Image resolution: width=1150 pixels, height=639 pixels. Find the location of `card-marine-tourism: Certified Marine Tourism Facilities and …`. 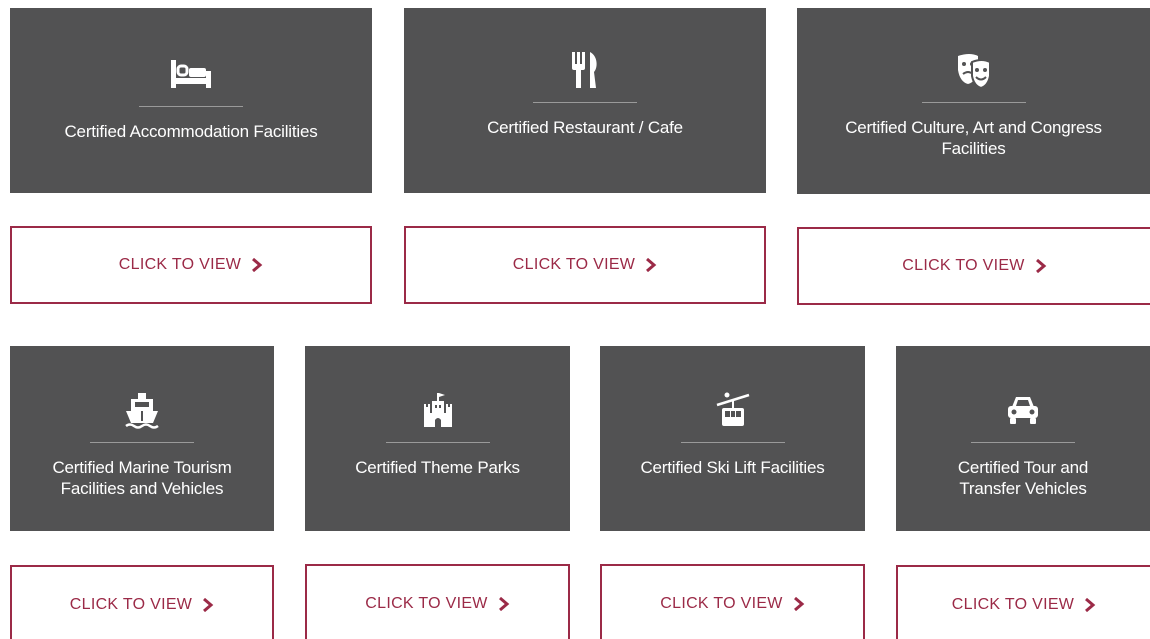

card-marine-tourism: Certified Marine Tourism Facilities and … is located at coordinates (142, 438).